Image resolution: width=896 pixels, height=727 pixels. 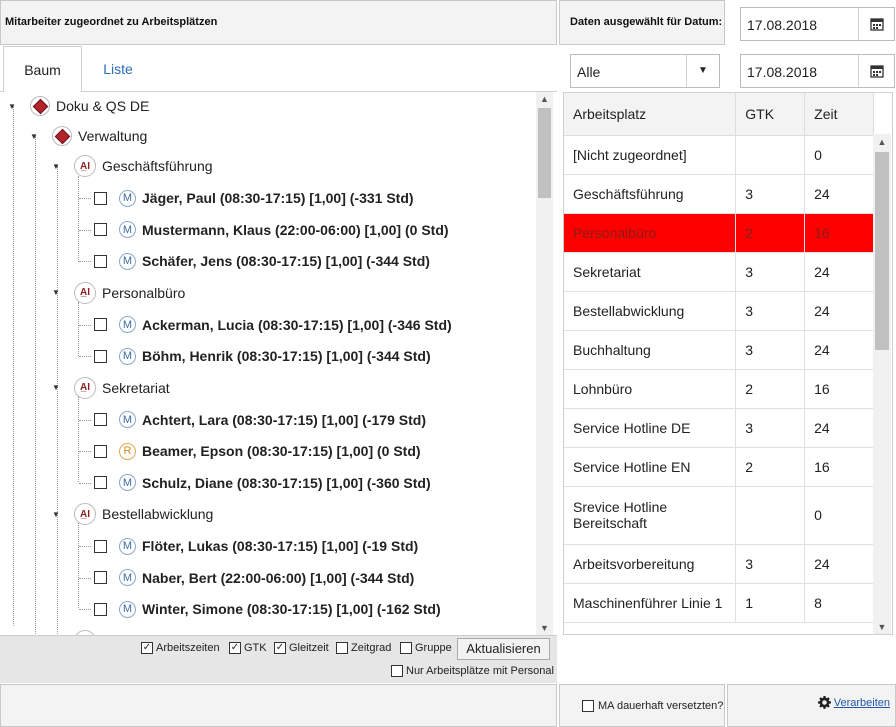 I want to click on option-gleitzeit: ✓ Gleitzeit, so click(x=301, y=648).